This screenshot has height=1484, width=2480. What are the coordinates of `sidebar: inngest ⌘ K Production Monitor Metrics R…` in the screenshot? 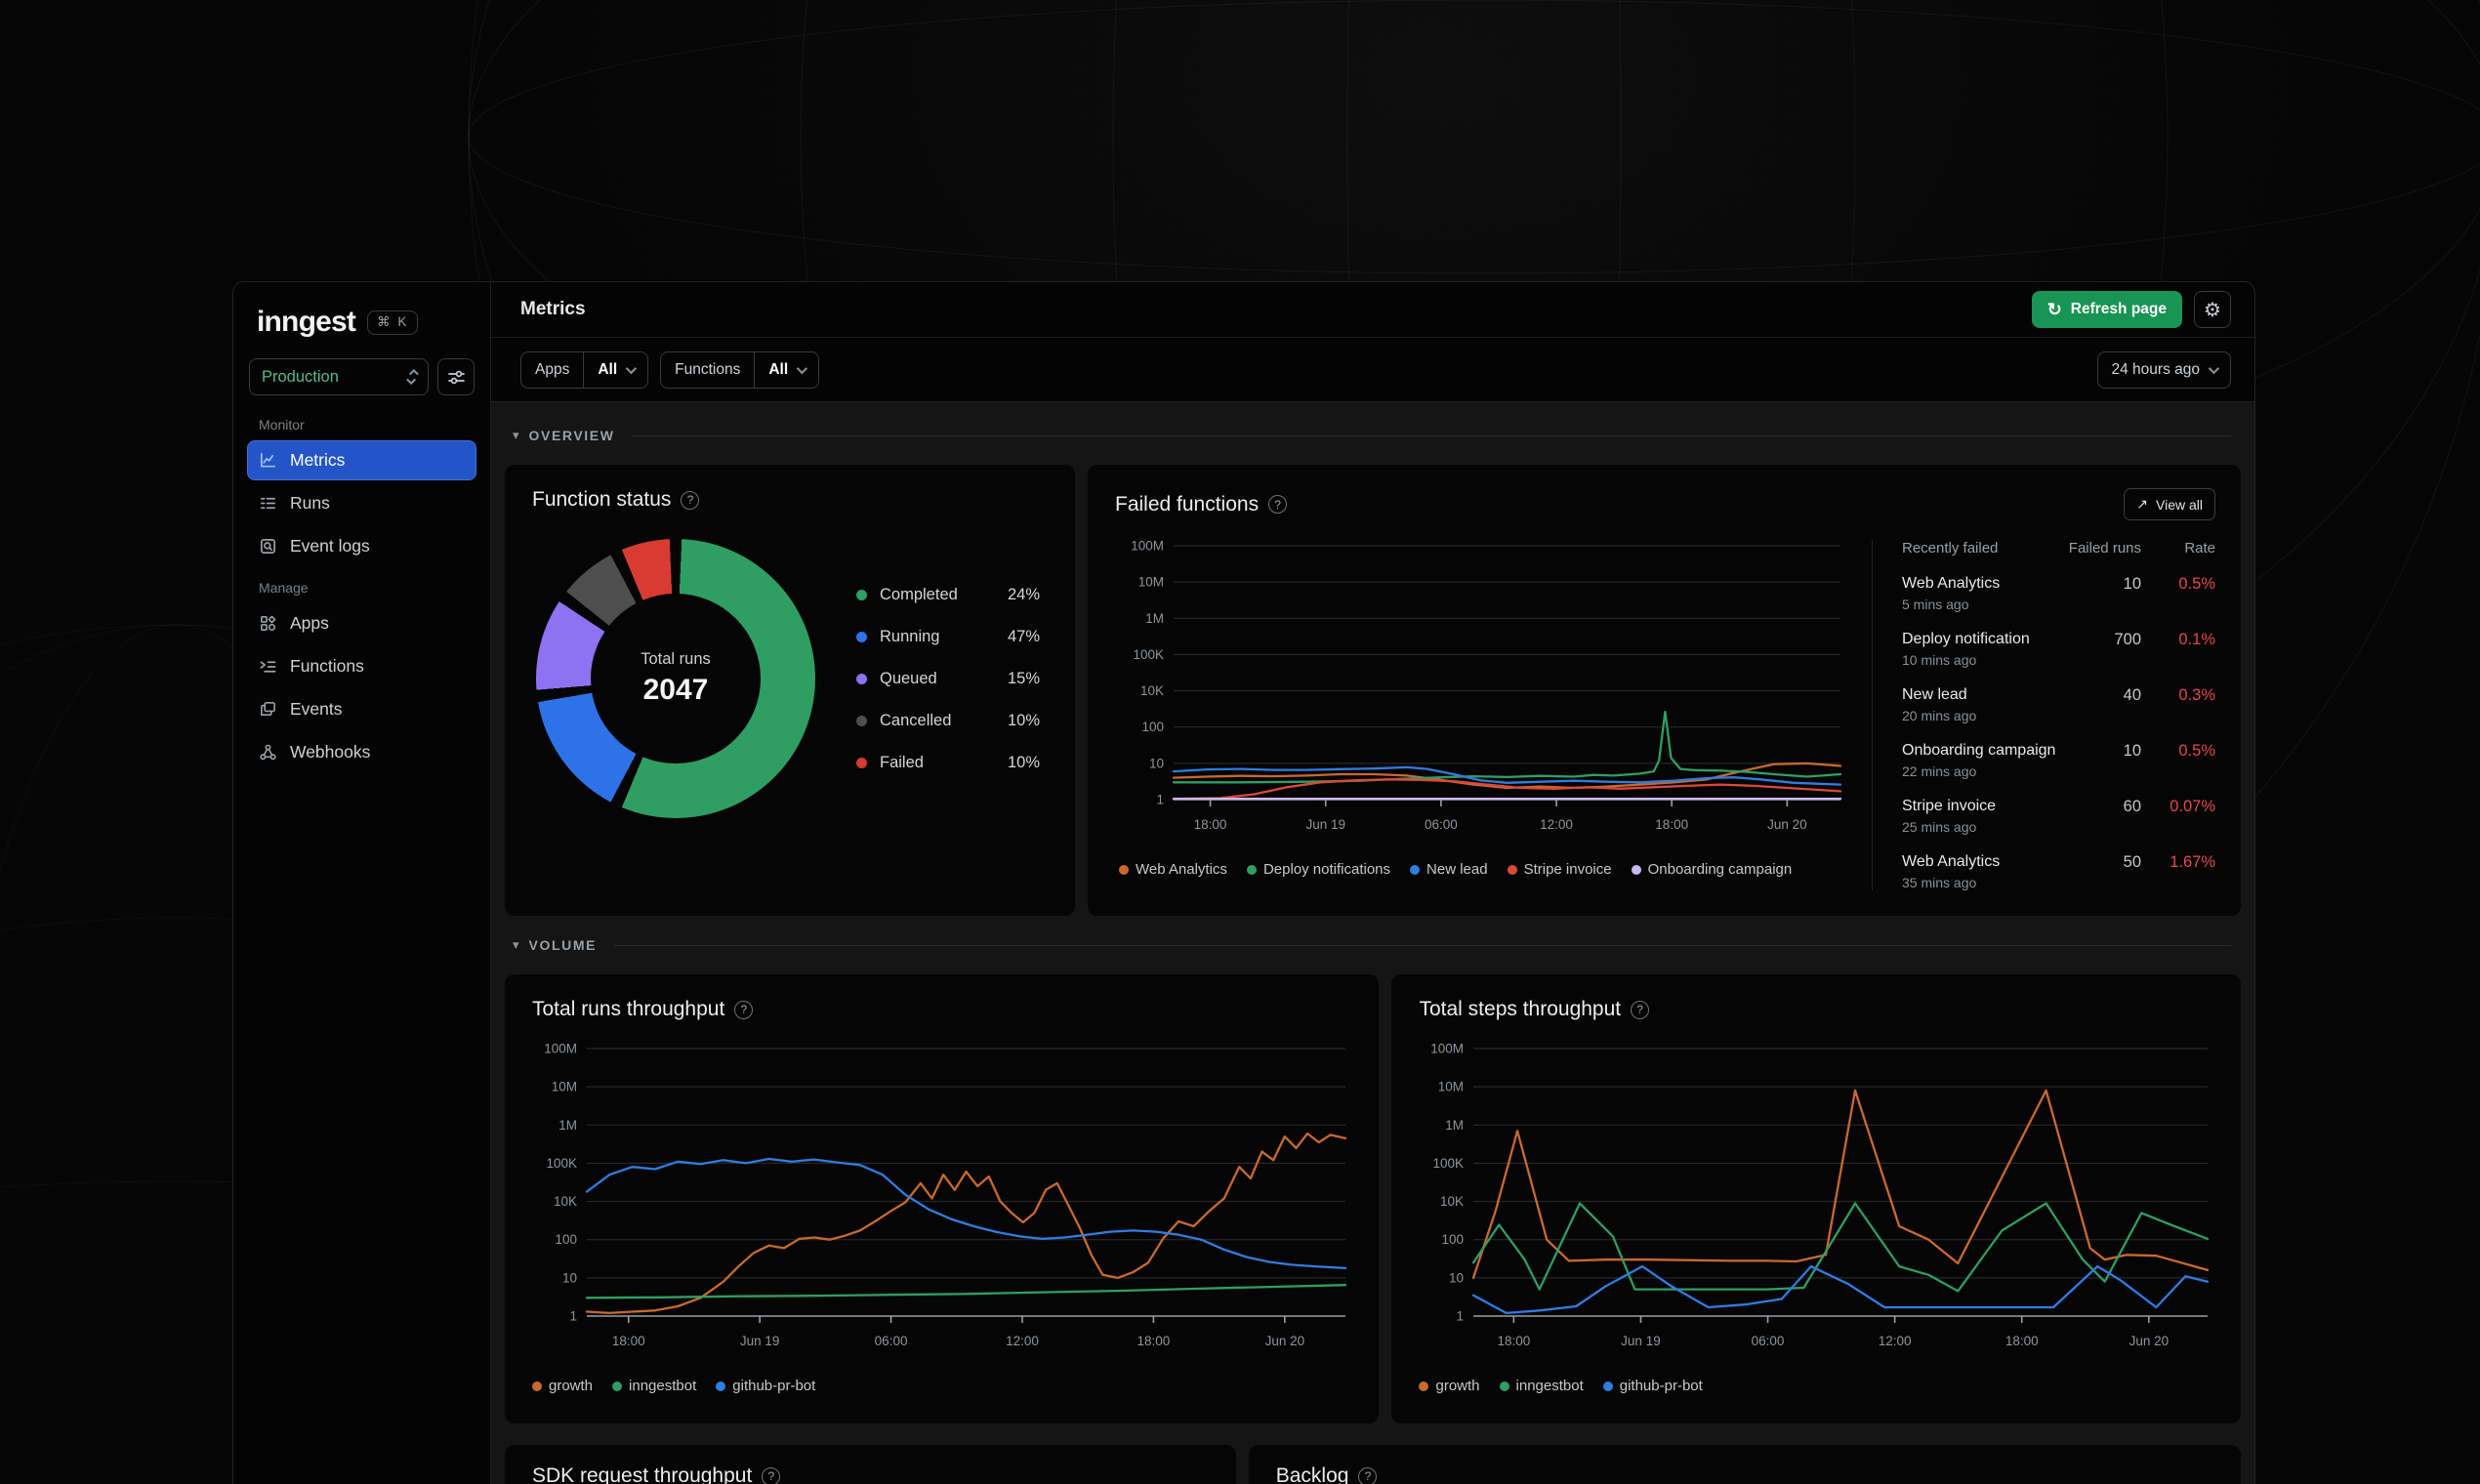 It's located at (362, 883).